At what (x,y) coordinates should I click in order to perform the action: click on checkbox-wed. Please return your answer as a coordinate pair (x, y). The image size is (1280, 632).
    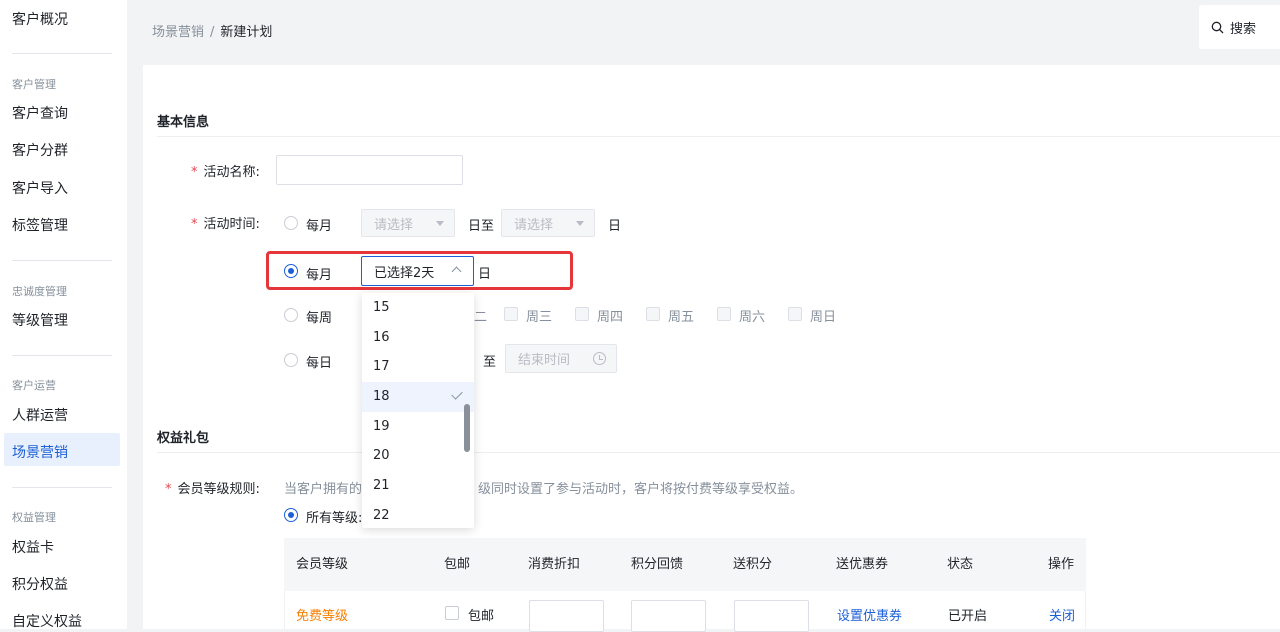
    Looking at the image, I should click on (511, 314).